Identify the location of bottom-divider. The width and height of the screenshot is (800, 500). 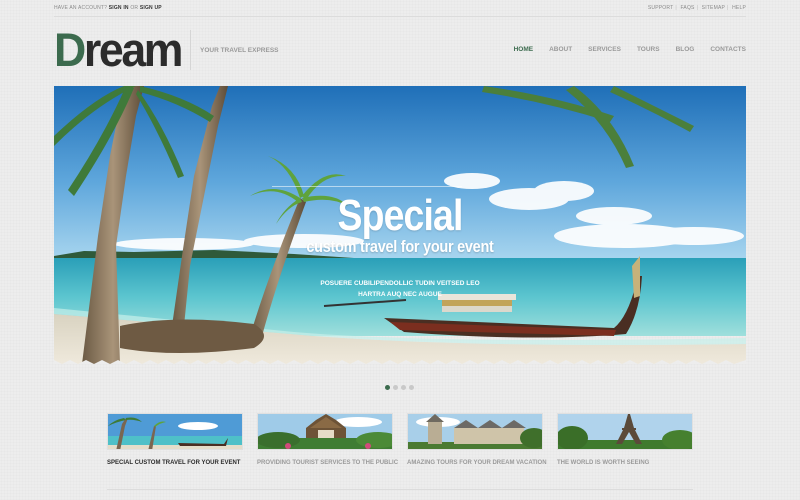
(400, 489).